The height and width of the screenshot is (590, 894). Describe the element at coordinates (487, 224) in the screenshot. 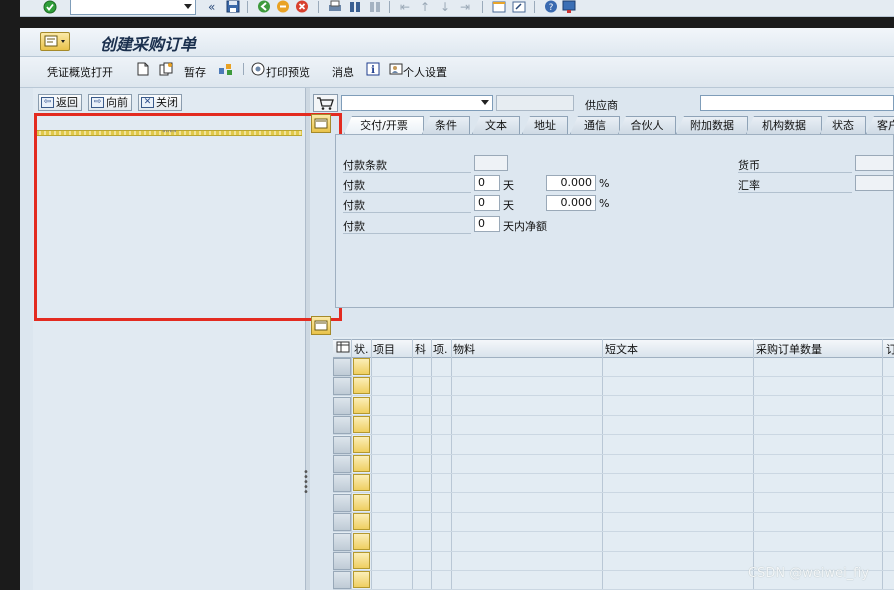

I see `payment-days-net: 0` at that location.